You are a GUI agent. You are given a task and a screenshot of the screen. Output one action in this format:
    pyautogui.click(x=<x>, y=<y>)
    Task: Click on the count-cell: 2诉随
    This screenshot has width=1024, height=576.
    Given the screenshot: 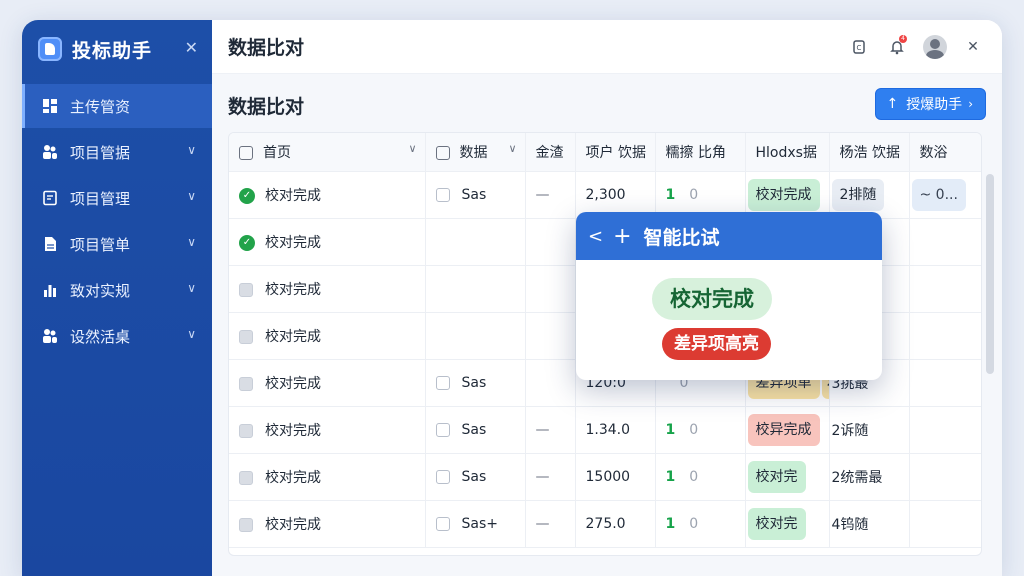 What is the action you would take?
    pyautogui.click(x=869, y=430)
    